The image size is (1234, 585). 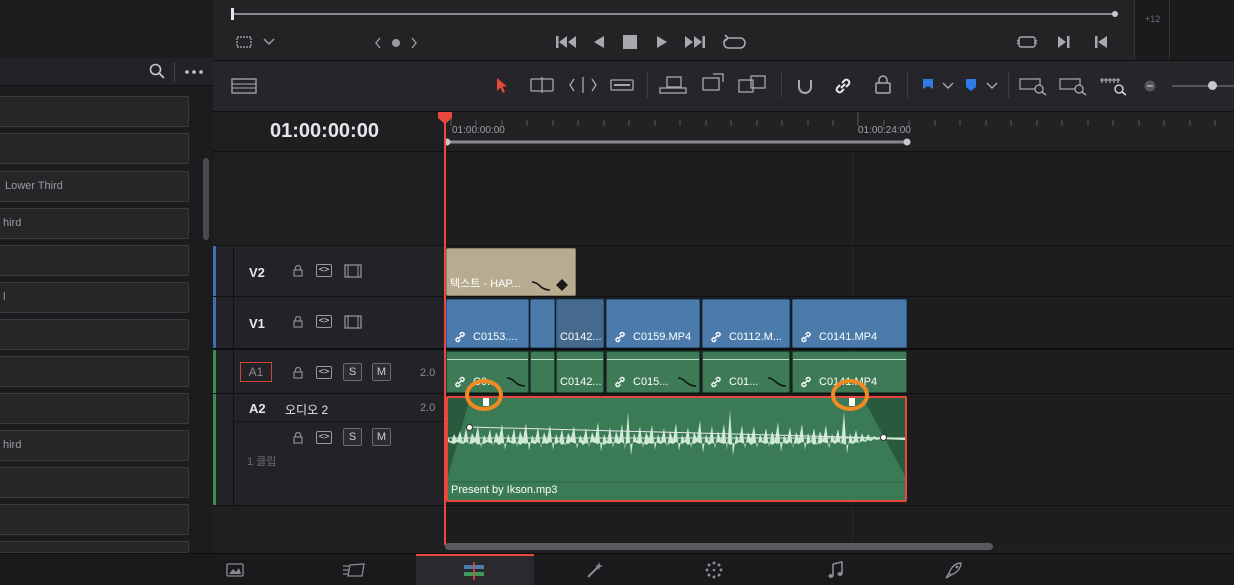 I want to click on zoom-out-icon, so click(x=1150, y=86).